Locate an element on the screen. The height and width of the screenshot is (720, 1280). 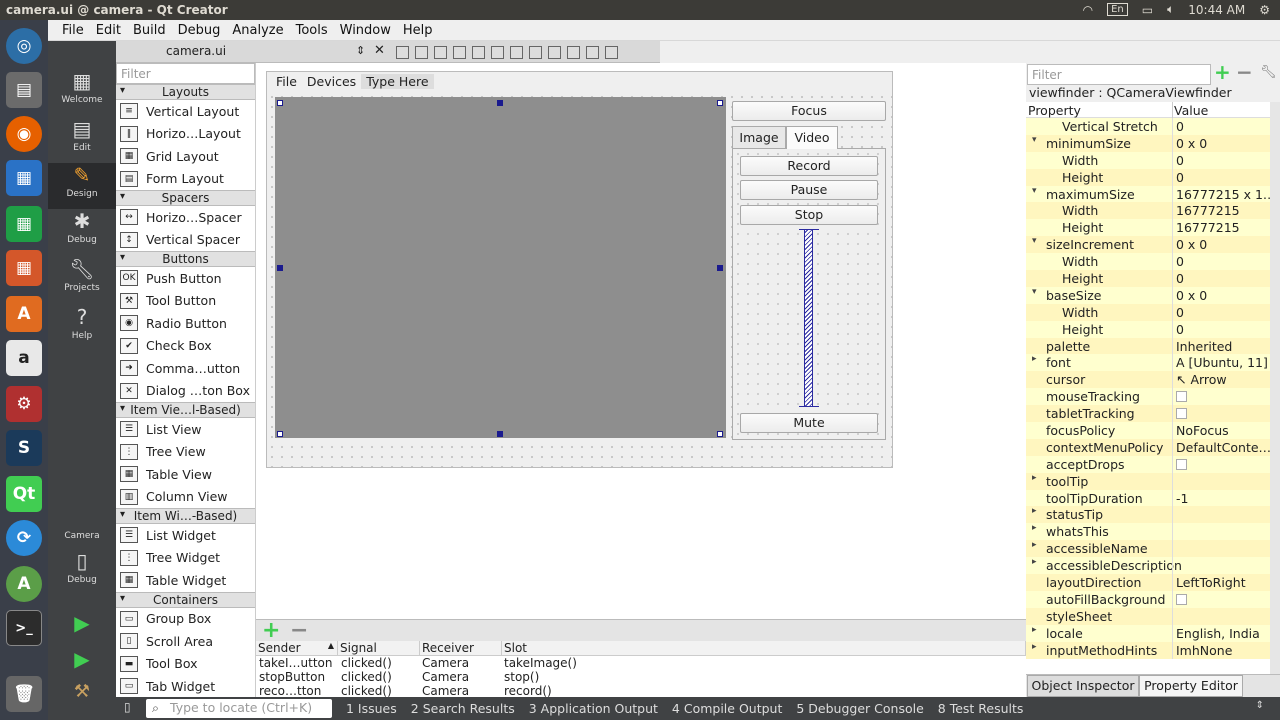
clock: 10:44 AM is located at coordinates (1216, 10).